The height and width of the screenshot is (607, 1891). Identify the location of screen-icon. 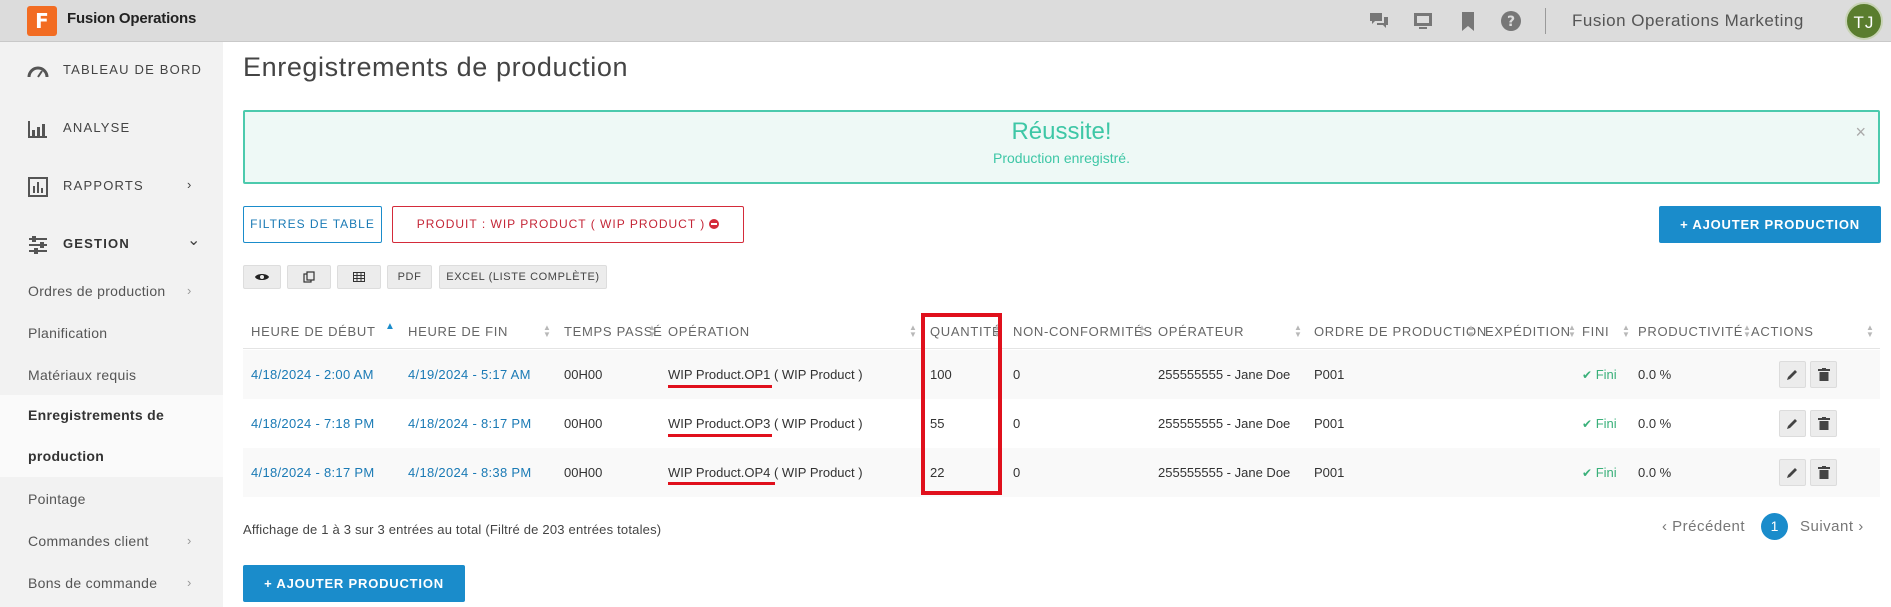
(1423, 21).